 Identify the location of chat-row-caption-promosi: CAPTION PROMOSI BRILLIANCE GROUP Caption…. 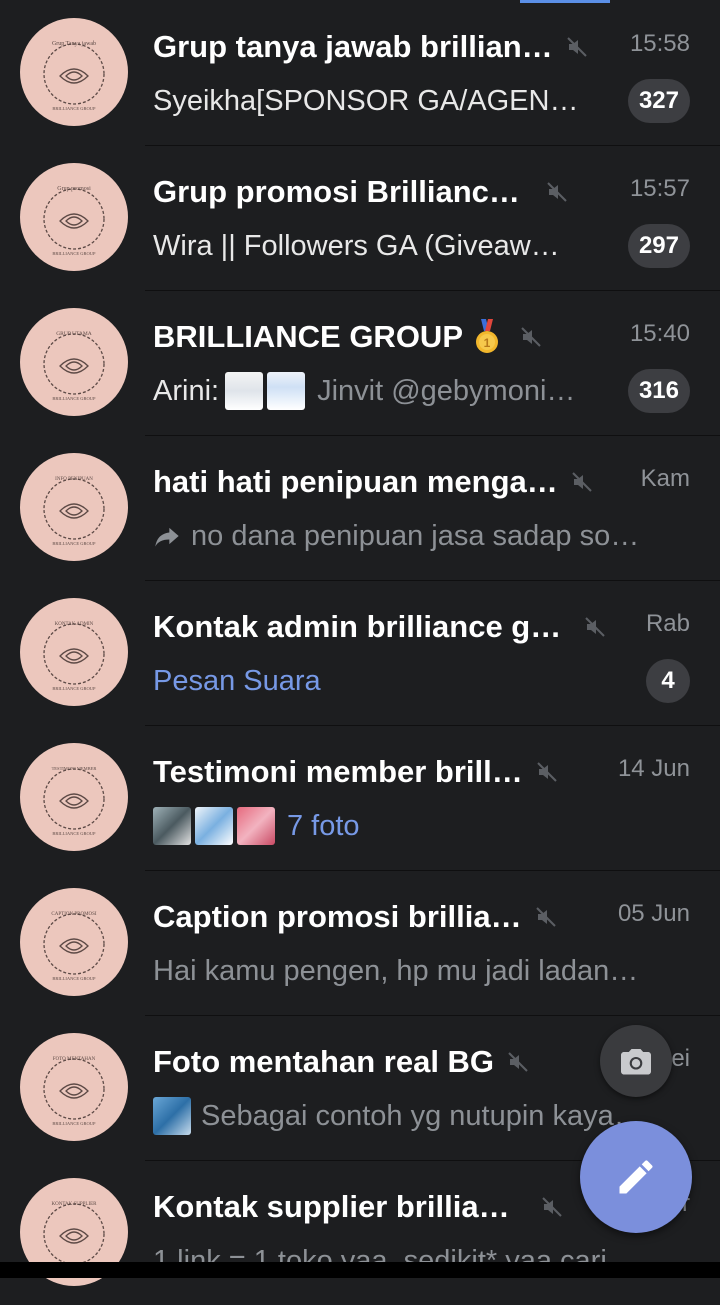
(360, 942).